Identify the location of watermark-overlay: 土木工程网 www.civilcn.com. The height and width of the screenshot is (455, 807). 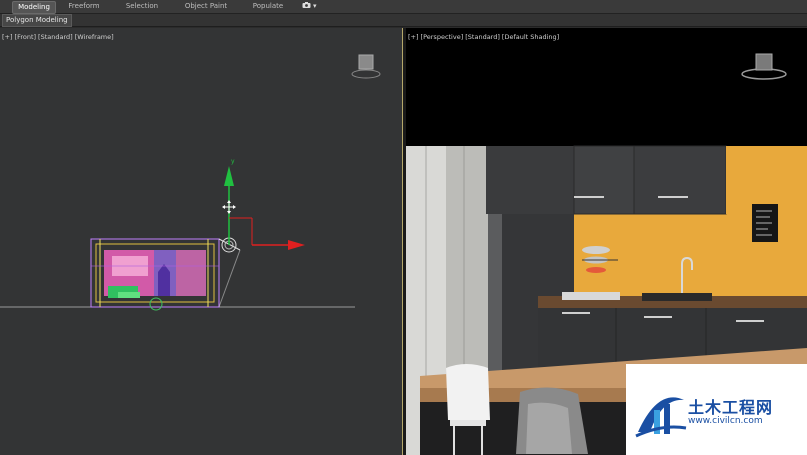
(716, 409).